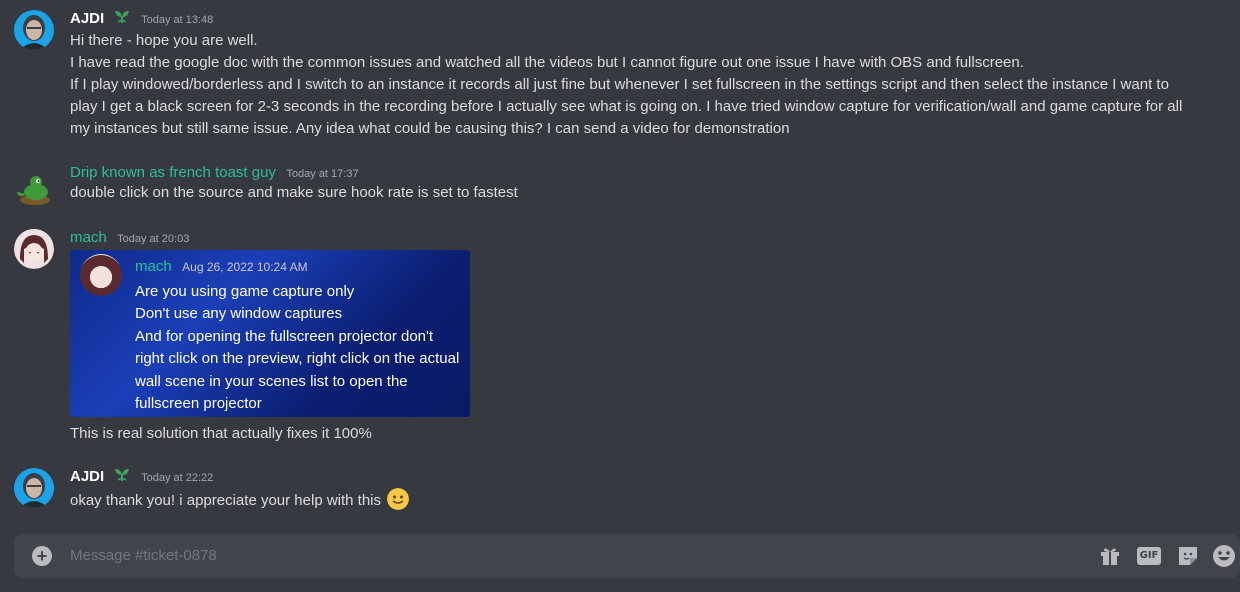  Describe the element at coordinates (88, 237) in the screenshot. I see `username: mach` at that location.